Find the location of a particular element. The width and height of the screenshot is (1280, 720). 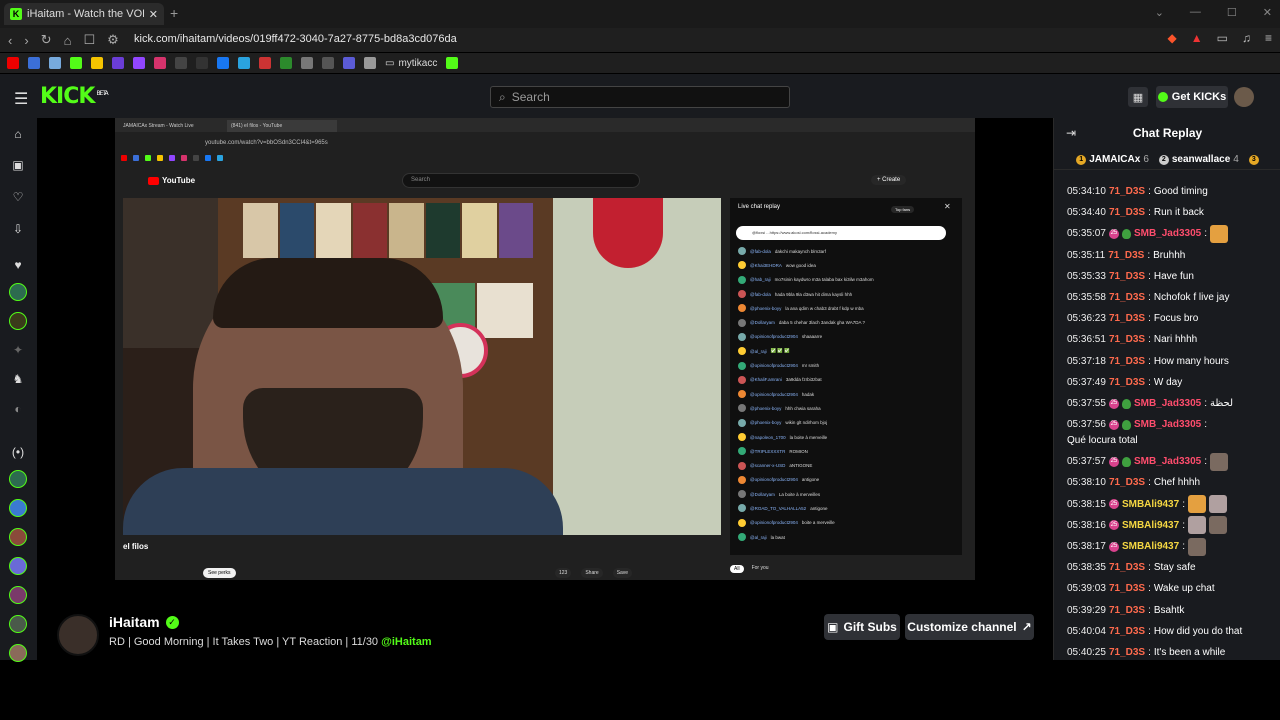

brave-shield-icon: ◆ is located at coordinates (1172, 38).